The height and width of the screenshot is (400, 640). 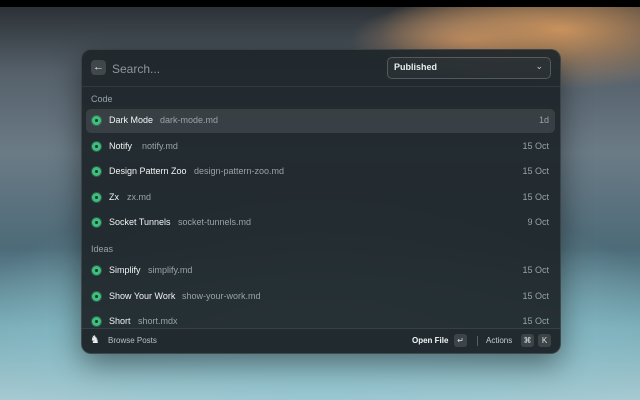 What do you see at coordinates (120, 321) in the screenshot?
I see `post-title: Short` at bounding box center [120, 321].